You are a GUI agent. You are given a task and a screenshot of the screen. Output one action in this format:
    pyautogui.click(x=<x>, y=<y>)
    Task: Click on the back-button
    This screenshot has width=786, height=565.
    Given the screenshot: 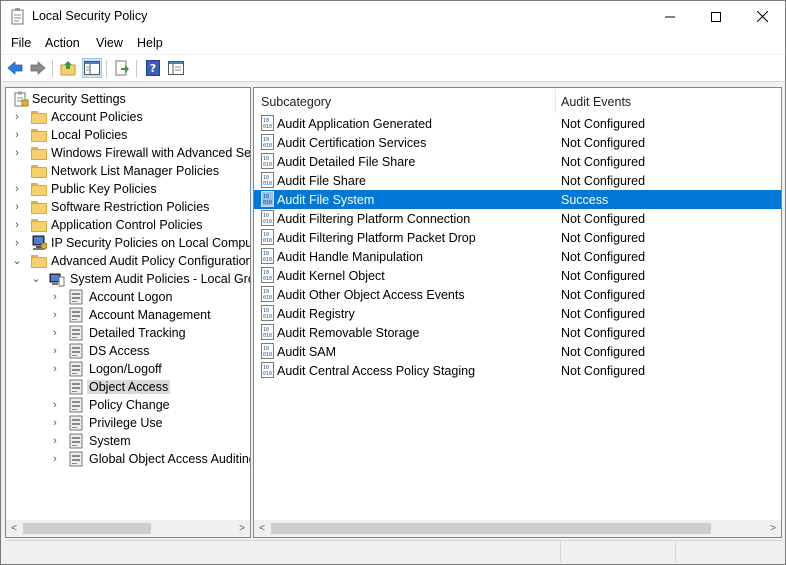 What is the action you would take?
    pyautogui.click(x=15, y=68)
    